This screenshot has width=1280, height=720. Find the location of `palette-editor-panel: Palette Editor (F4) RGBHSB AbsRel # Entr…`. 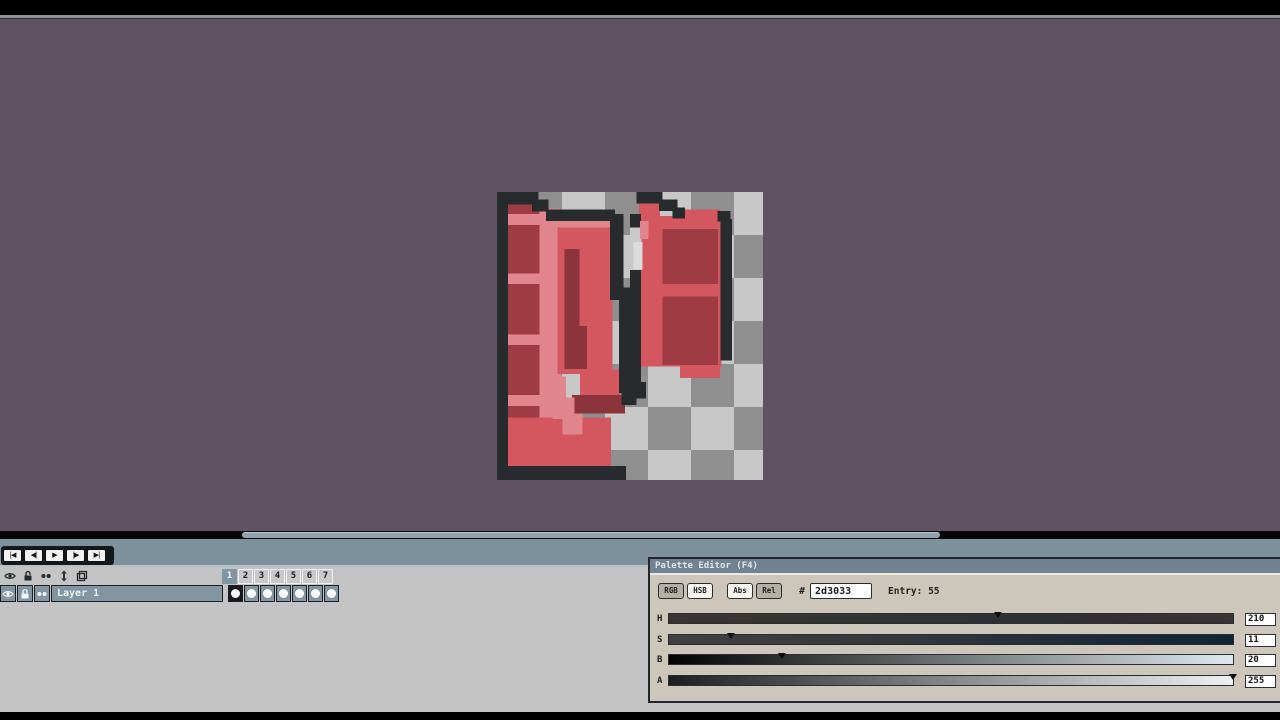

palette-editor-panel: Palette Editor (F4) RGBHSB AbsRel # Entr… is located at coordinates (964, 630).